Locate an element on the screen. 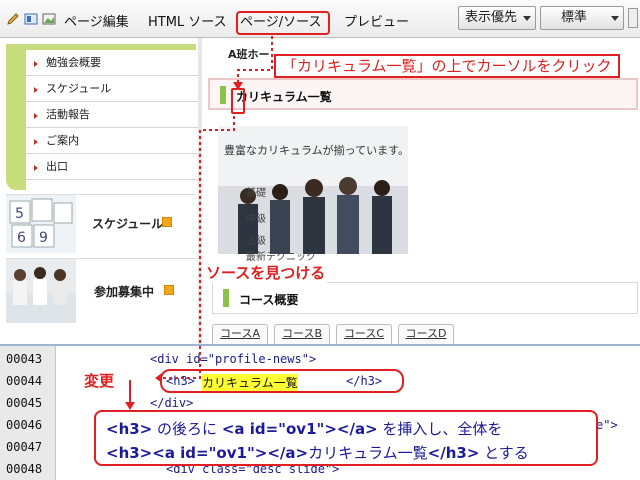 This screenshot has width=640, height=480. bubble-text: カリキュラム一覧 is located at coordinates (368, 453).